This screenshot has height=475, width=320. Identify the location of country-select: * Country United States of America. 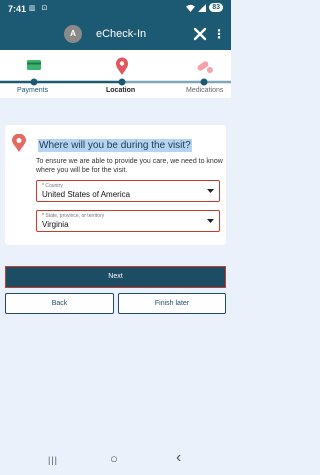
(128, 191).